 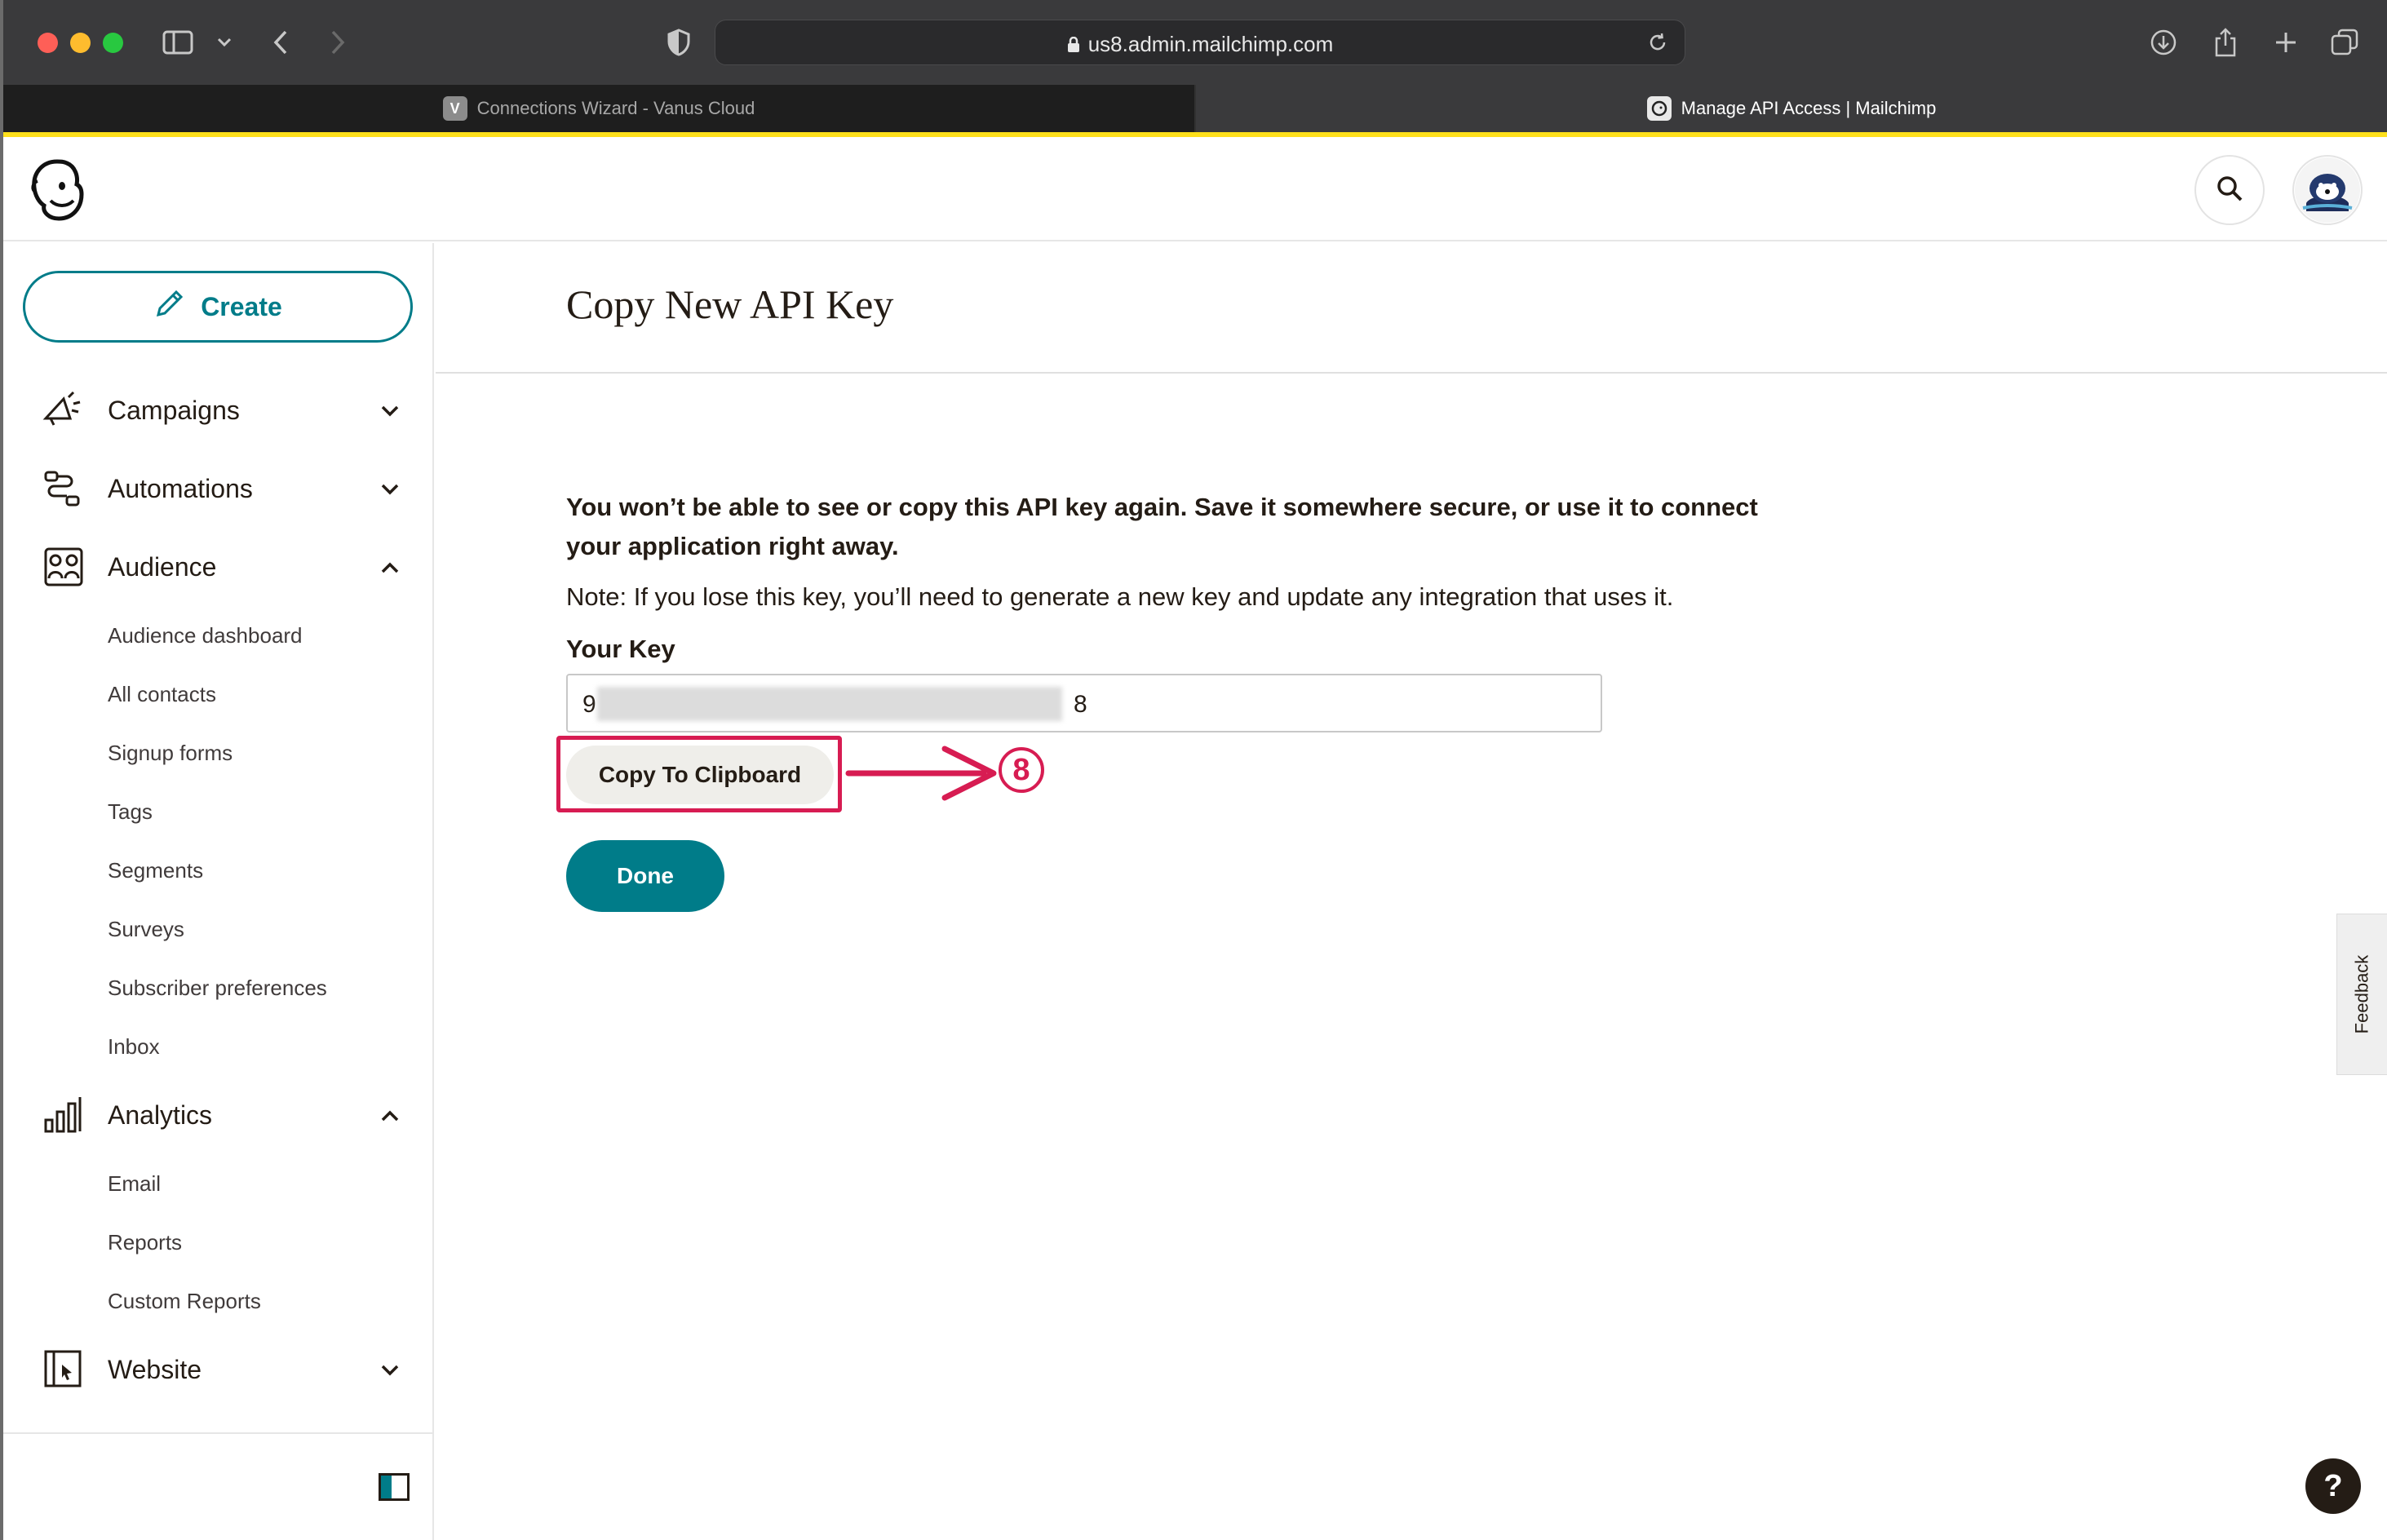 I want to click on sidebar-divider, so click(x=219, y=1433).